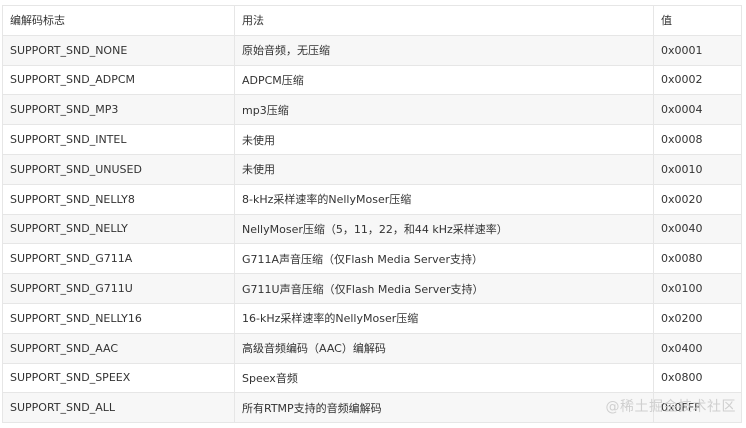 This screenshot has height=428, width=746. What do you see at coordinates (697, 348) in the screenshot?
I see `value-cell: 0x0400` at bounding box center [697, 348].